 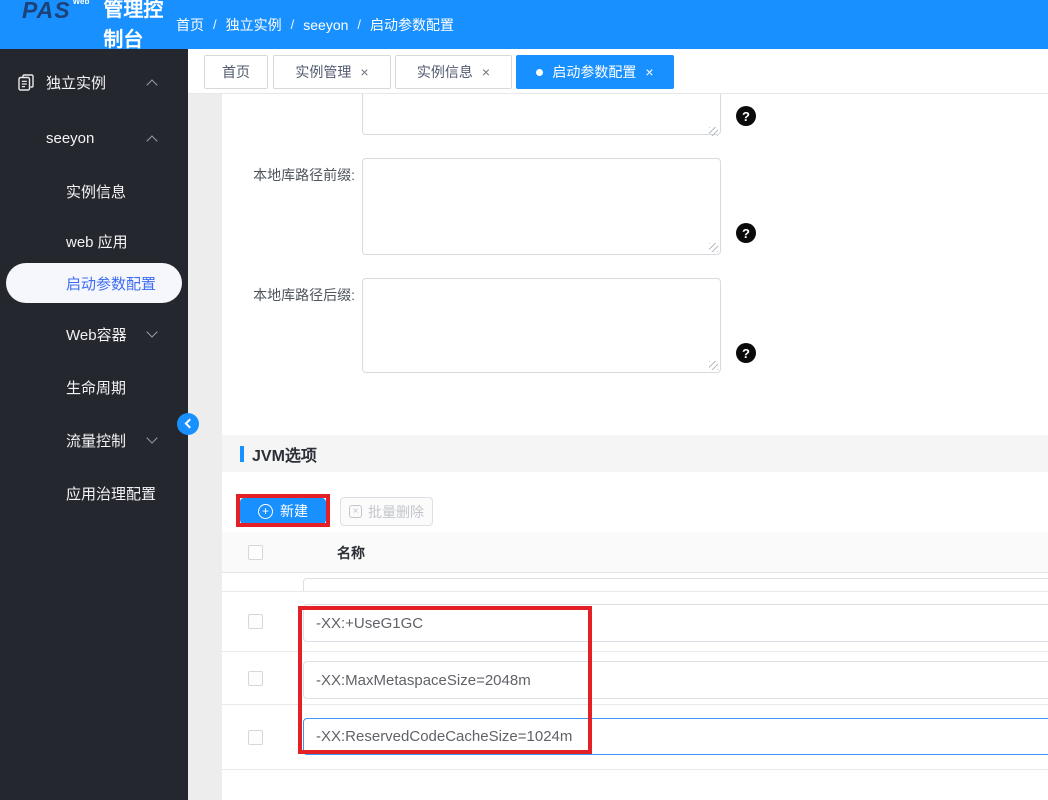 I want to click on sidebar-item-lifecycle: 生命周期, so click(x=94, y=387).